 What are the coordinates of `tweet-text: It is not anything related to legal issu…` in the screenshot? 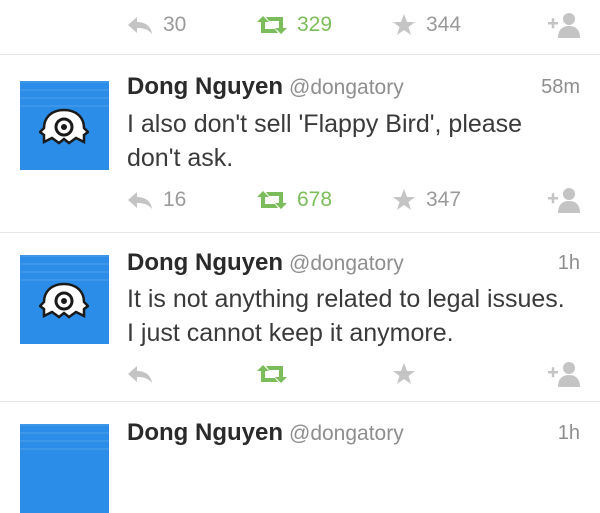 It's located at (346, 316).